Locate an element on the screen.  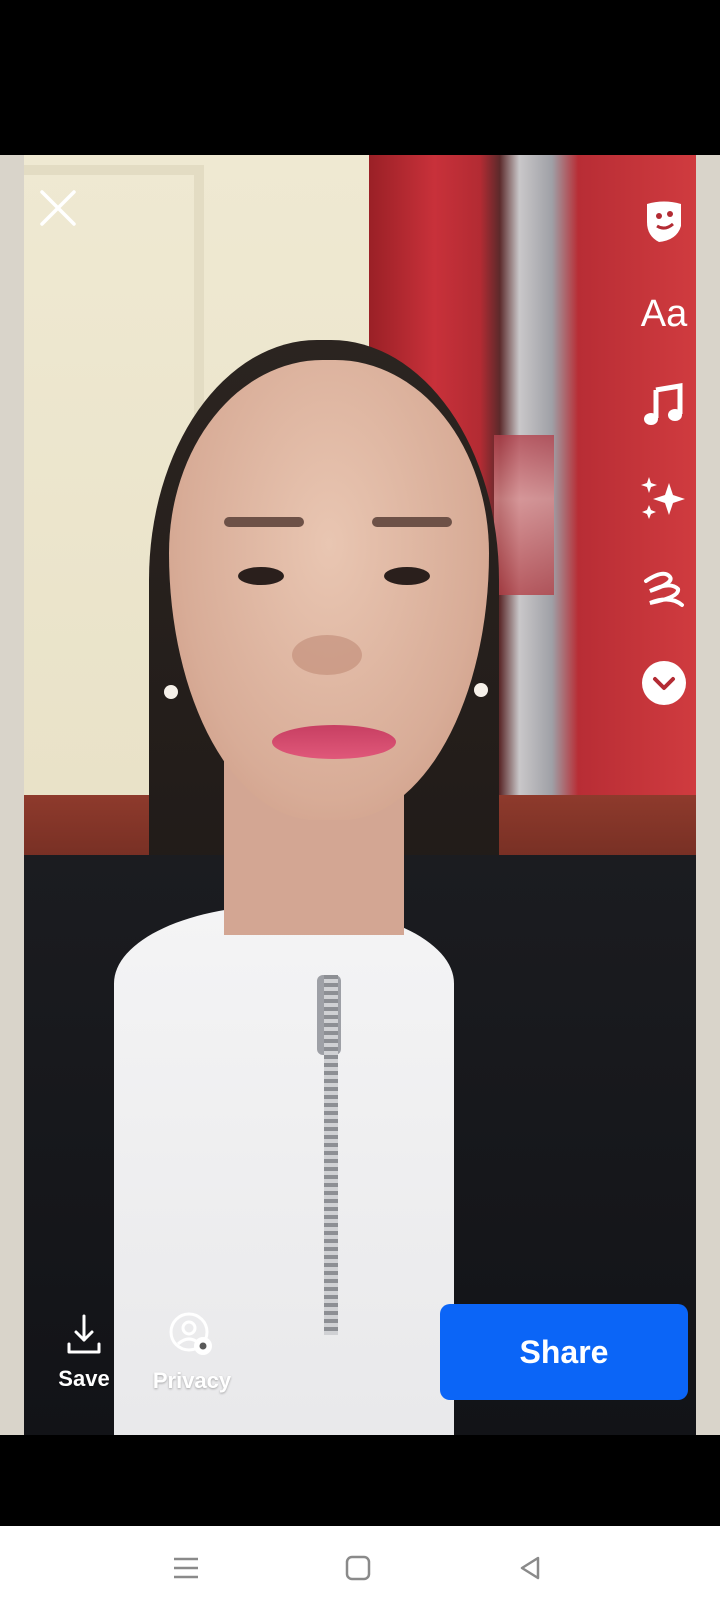
text-tool-button: Aa is located at coordinates (664, 314).